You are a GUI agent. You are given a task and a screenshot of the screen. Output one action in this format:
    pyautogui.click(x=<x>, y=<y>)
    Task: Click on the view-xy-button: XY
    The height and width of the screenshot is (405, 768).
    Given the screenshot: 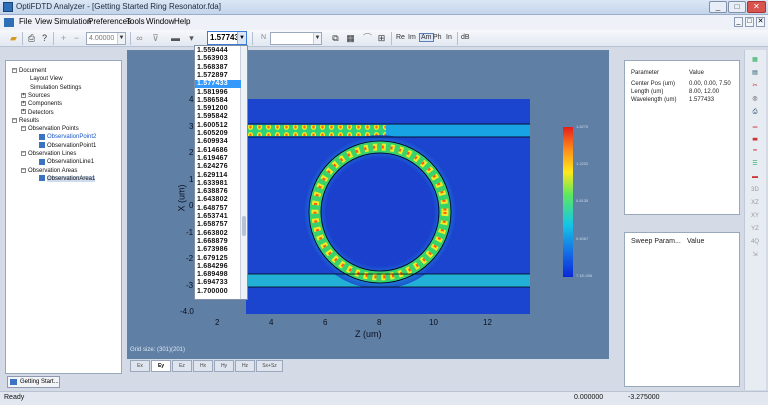 What is the action you would take?
    pyautogui.click(x=755, y=216)
    